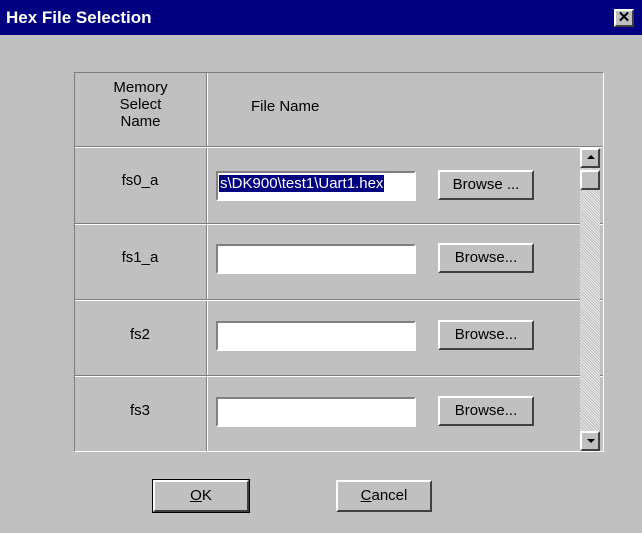 The width and height of the screenshot is (642, 533). I want to click on title-bar: Hex File Selection ✕, so click(321, 17).